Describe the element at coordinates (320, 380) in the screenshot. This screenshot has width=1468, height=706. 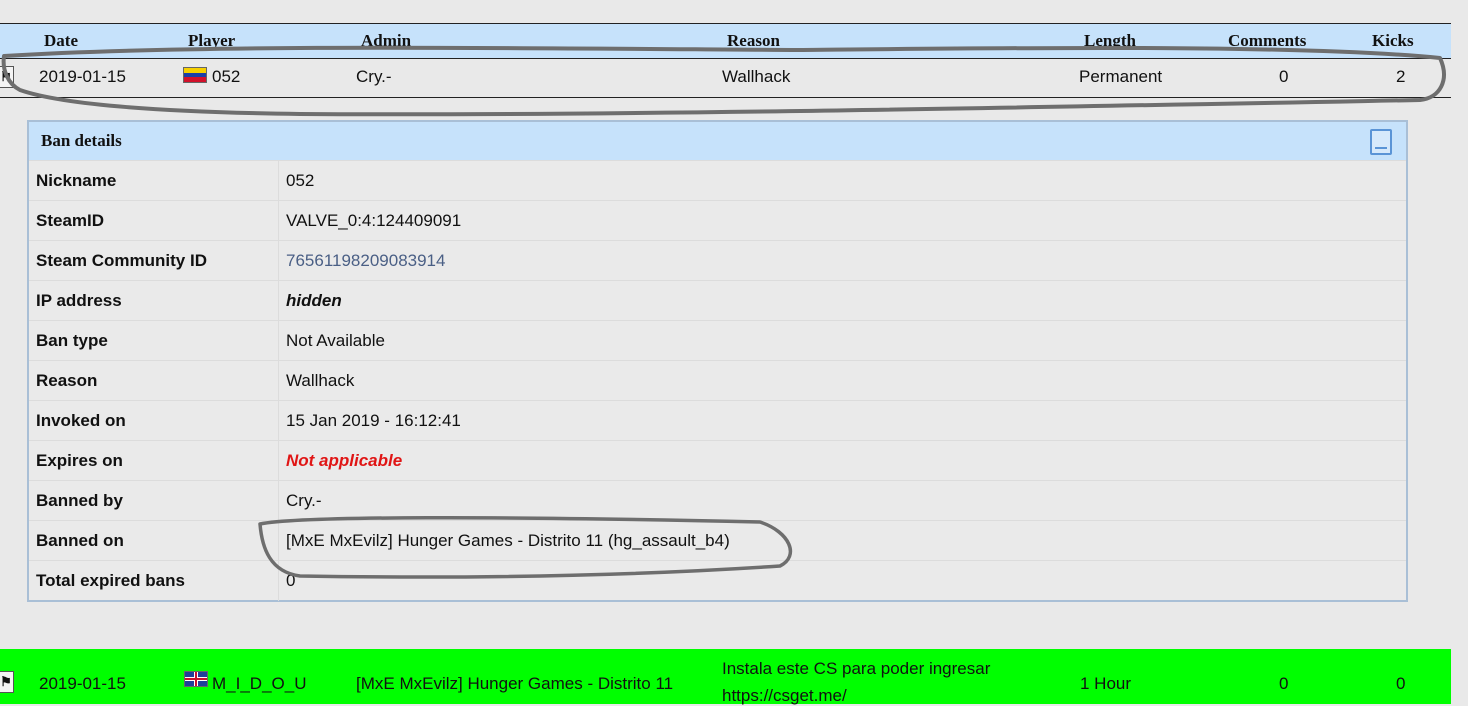
I see `detail-value: Wallhack` at that location.